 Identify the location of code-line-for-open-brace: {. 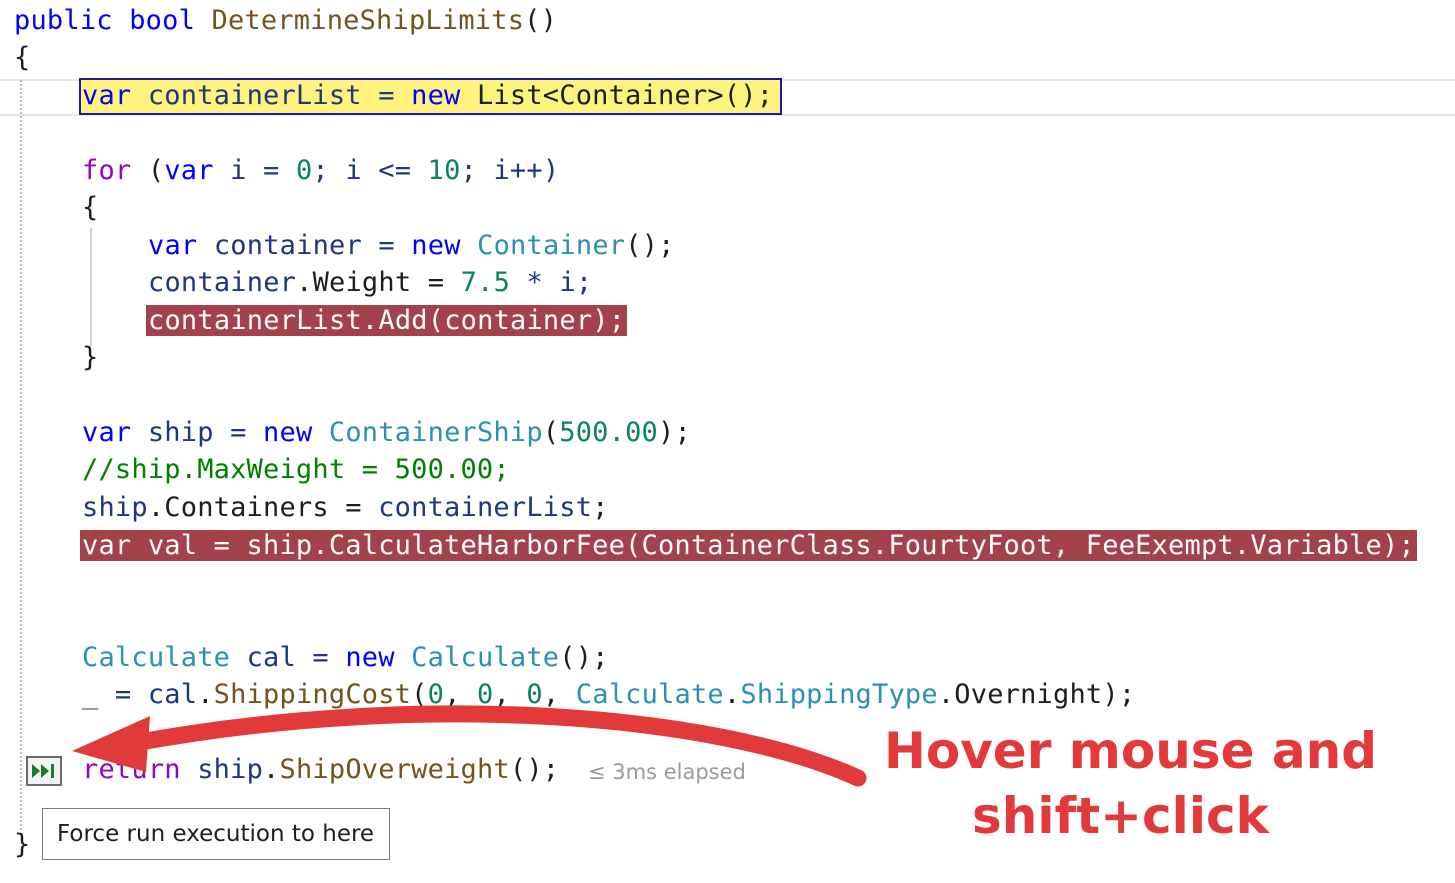
(90, 207).